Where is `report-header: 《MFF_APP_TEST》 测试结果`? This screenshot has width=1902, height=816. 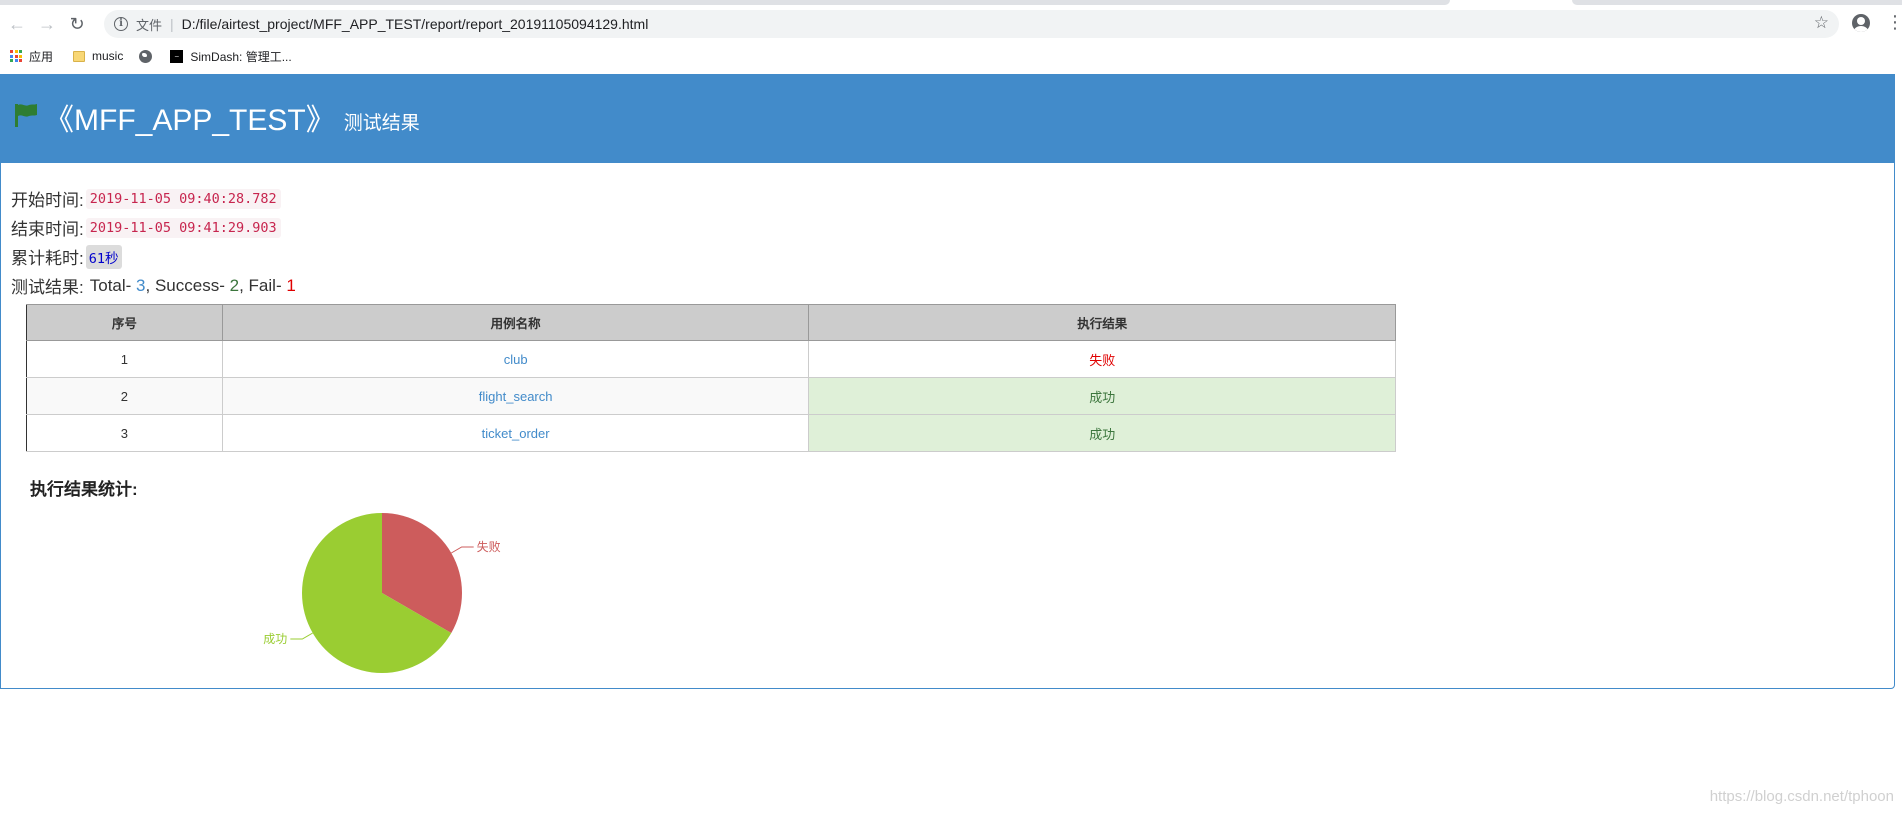 report-header: 《MFF_APP_TEST》 测试结果 is located at coordinates (947, 119).